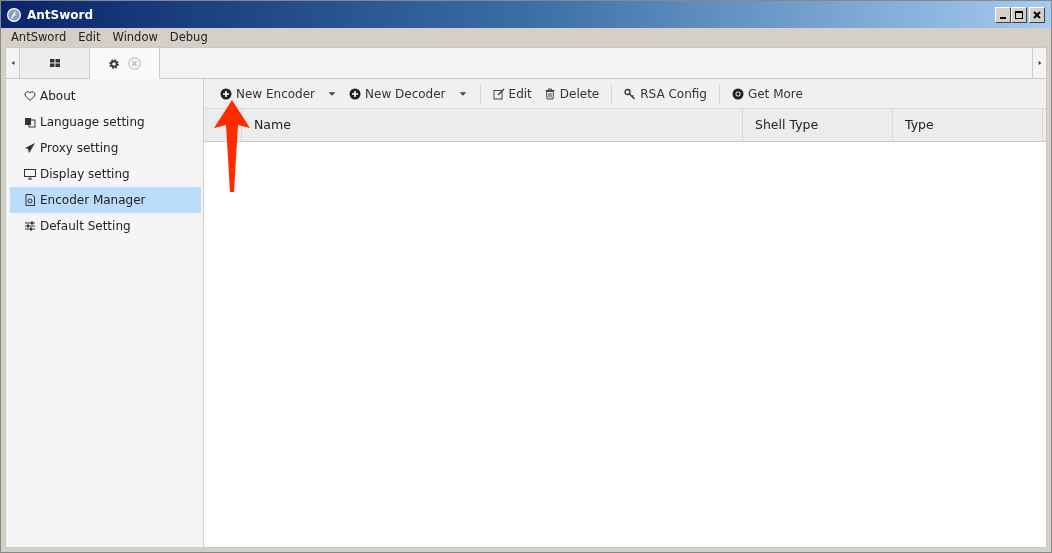 This screenshot has width=1052, height=553. I want to click on grid-icon, so click(54, 63).